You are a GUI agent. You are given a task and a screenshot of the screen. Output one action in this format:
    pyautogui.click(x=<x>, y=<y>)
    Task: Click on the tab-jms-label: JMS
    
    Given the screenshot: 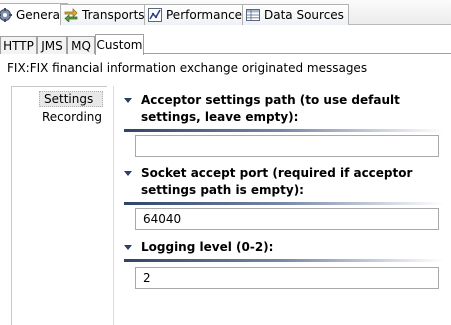 What is the action you would take?
    pyautogui.click(x=52, y=45)
    